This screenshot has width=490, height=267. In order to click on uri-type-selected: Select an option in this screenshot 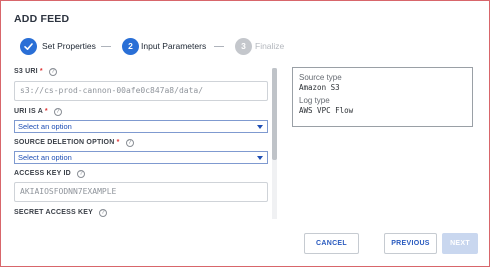, I will do `click(45, 126)`.